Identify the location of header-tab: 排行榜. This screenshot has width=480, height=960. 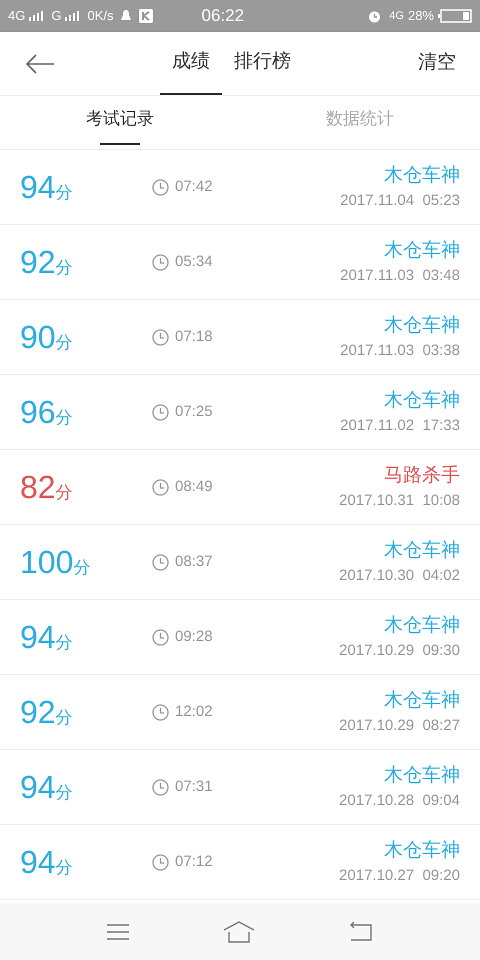
(262, 63).